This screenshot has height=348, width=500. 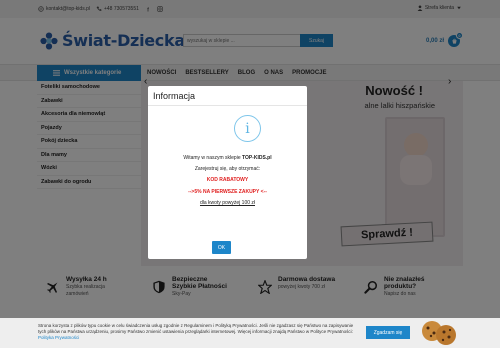 What do you see at coordinates (227, 191) in the screenshot?
I see `discount-percent-line: -->5% NA PIERWSZE ZAKUPY <--` at bounding box center [227, 191].